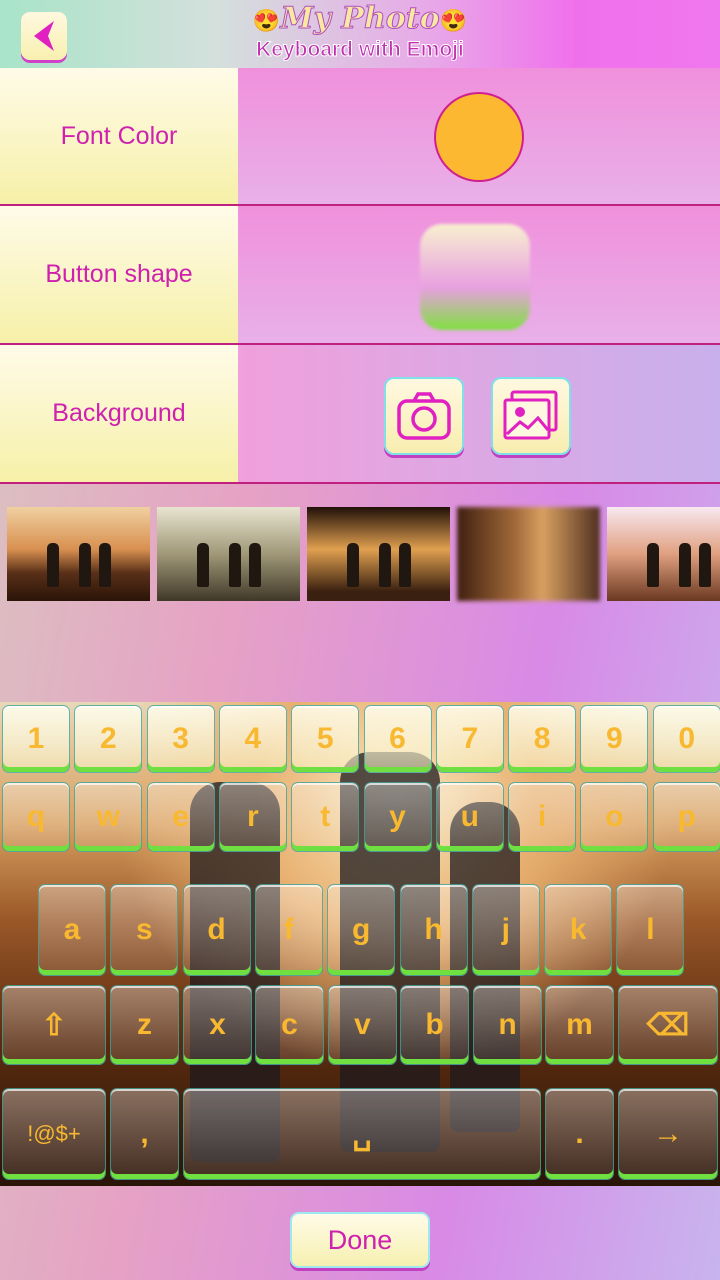 Image resolution: width=720 pixels, height=1280 pixels. What do you see at coordinates (433, 930) in the screenshot?
I see `key: h` at bounding box center [433, 930].